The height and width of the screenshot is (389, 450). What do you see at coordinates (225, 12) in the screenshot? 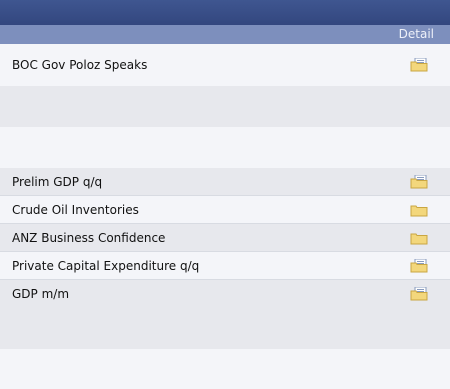
I see `top-bar` at bounding box center [225, 12].